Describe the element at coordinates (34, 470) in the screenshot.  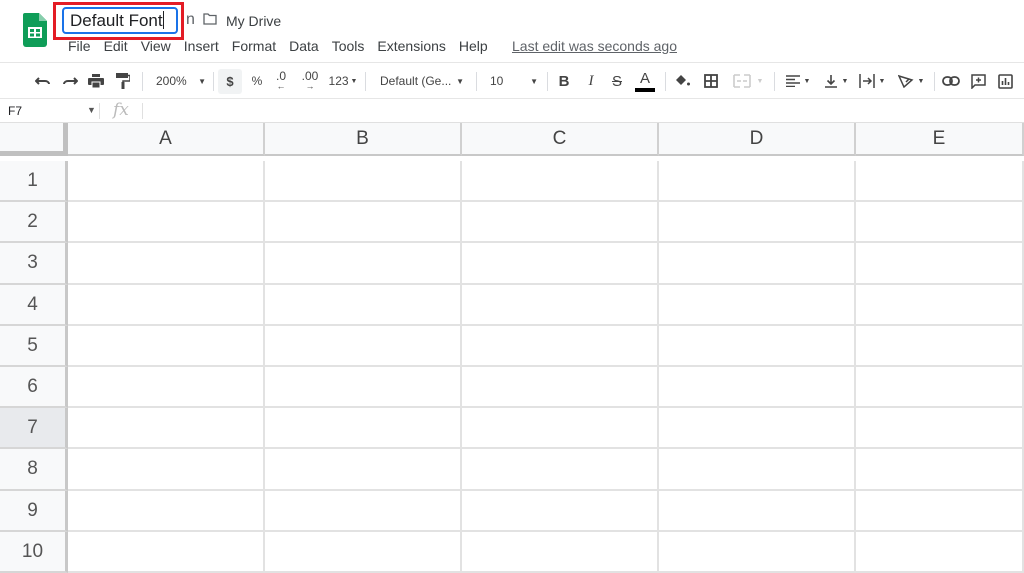
I see `row-header-8: 8` at that location.